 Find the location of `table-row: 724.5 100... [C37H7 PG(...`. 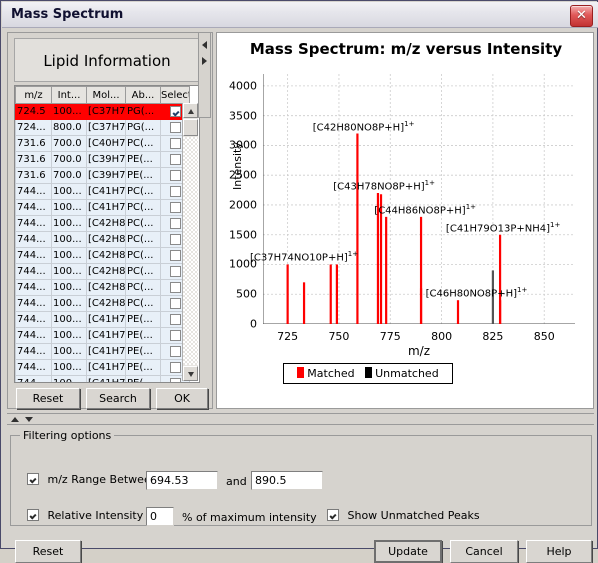

table-row: 724.5 100... [C37H7 PG(... is located at coordinates (102, 111).